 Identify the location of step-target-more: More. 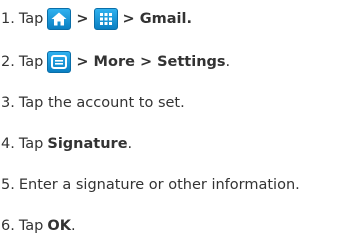
(114, 62).